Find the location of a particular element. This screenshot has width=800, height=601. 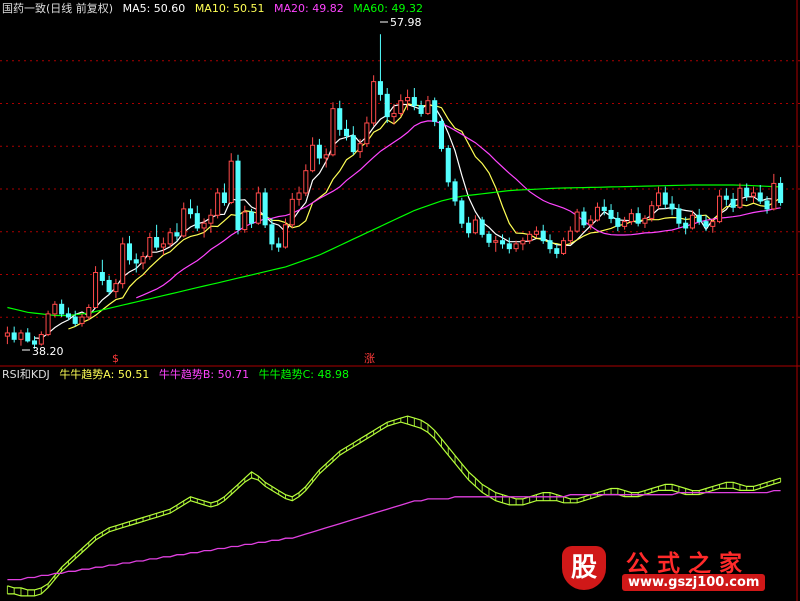

watermark-logo: 股 is located at coordinates (584, 568).